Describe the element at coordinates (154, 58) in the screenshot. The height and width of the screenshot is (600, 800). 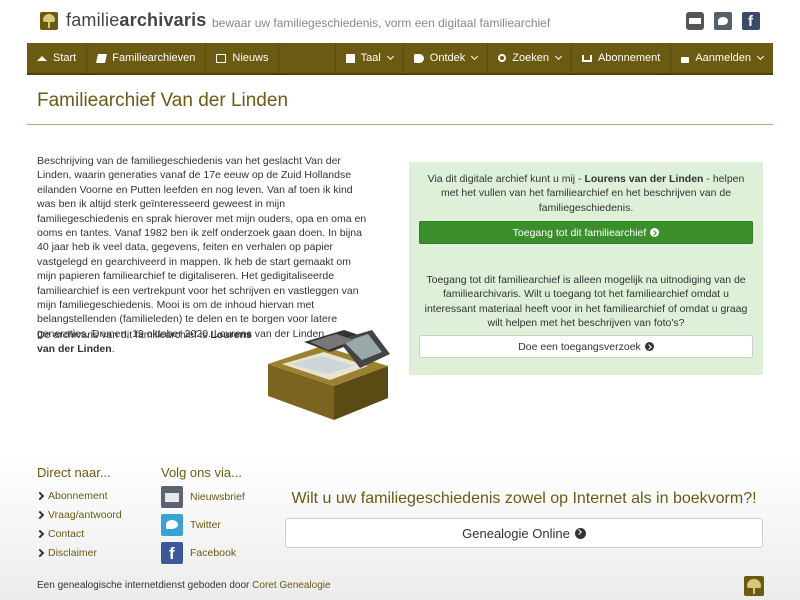
I see `nav-label: Familiearchieven` at that location.